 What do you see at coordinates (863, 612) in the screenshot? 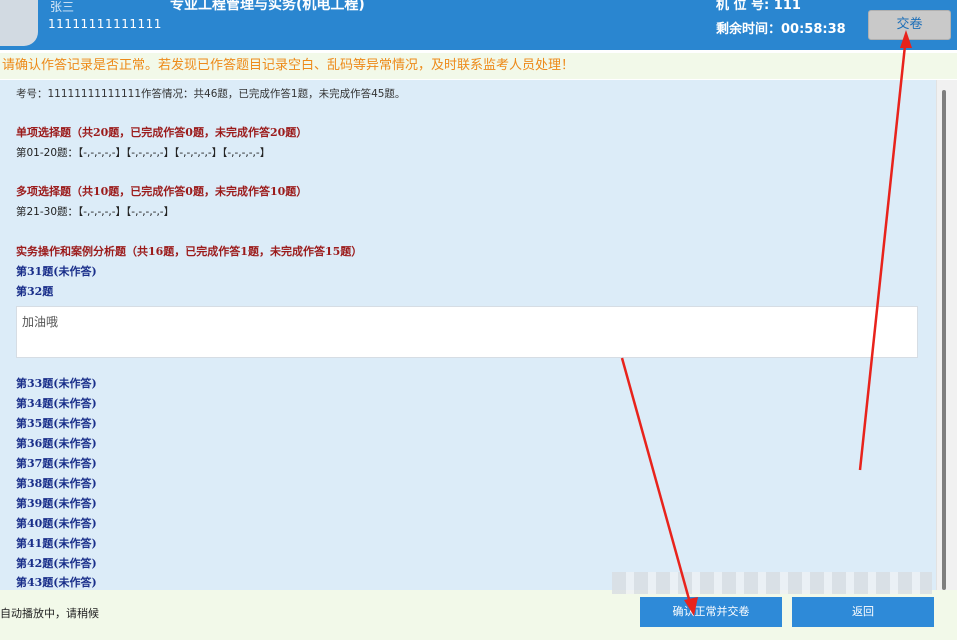
I see `back-button: 返回` at bounding box center [863, 612].